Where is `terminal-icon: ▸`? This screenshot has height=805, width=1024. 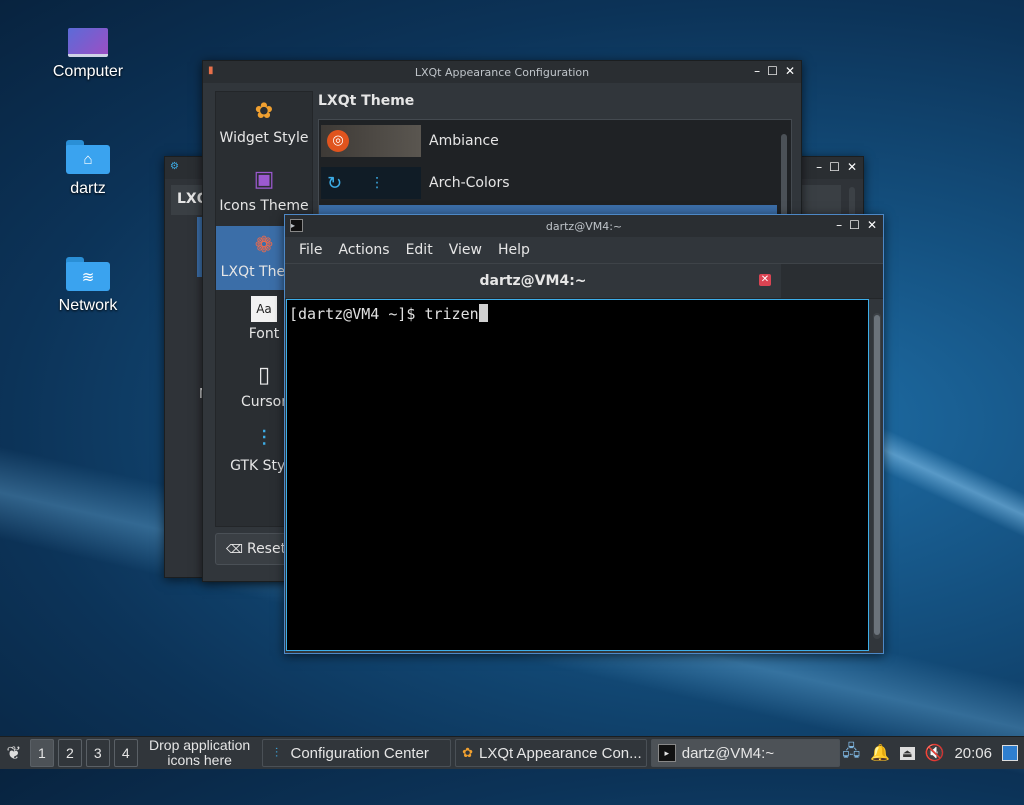
terminal-icon: ▸ is located at coordinates (666, 753).